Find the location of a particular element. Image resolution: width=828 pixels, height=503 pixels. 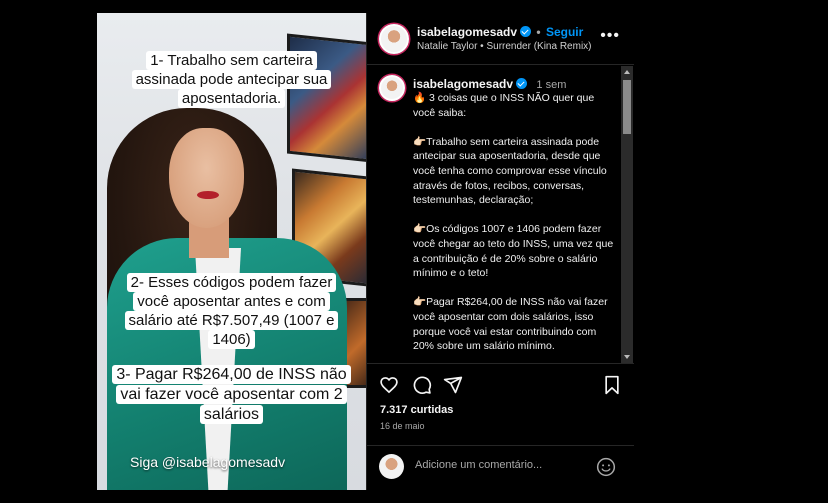

caption-scrollbar is located at coordinates (627, 214).